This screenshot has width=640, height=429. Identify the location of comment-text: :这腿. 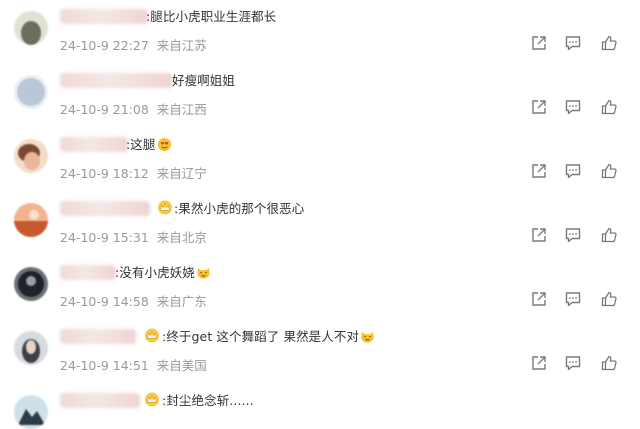
(149, 144).